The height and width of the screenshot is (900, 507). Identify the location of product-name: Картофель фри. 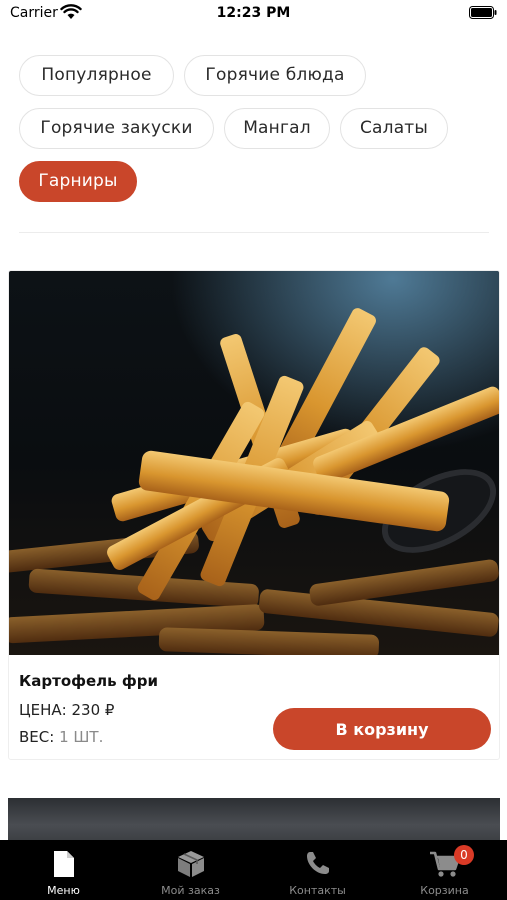
(88, 681).